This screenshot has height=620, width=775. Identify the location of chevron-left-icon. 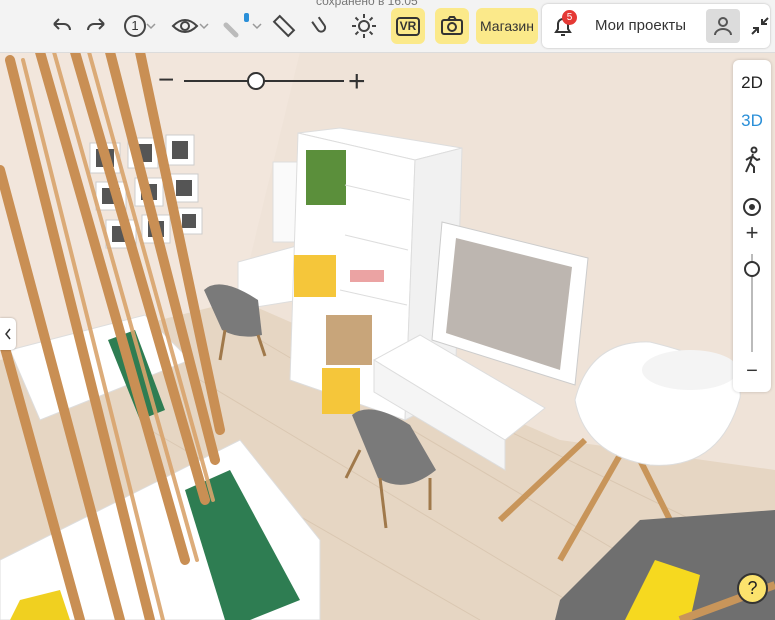
(8, 334).